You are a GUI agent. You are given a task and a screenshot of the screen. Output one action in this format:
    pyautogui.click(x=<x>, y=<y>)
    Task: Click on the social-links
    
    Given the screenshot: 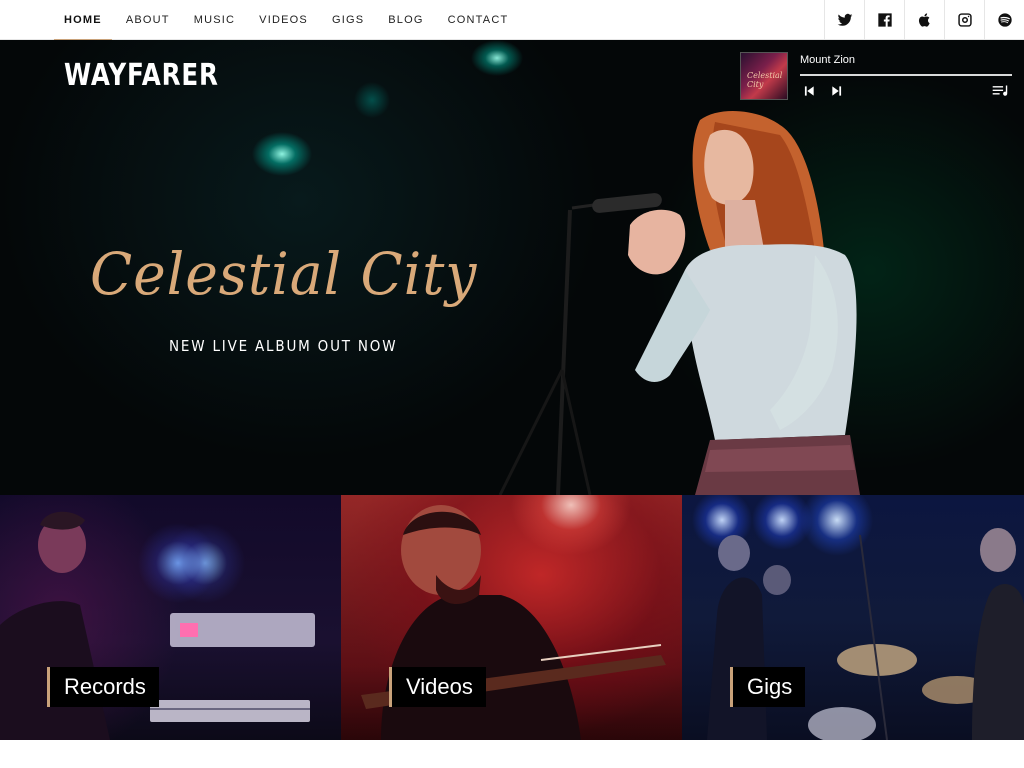 What is the action you would take?
    pyautogui.click(x=924, y=20)
    